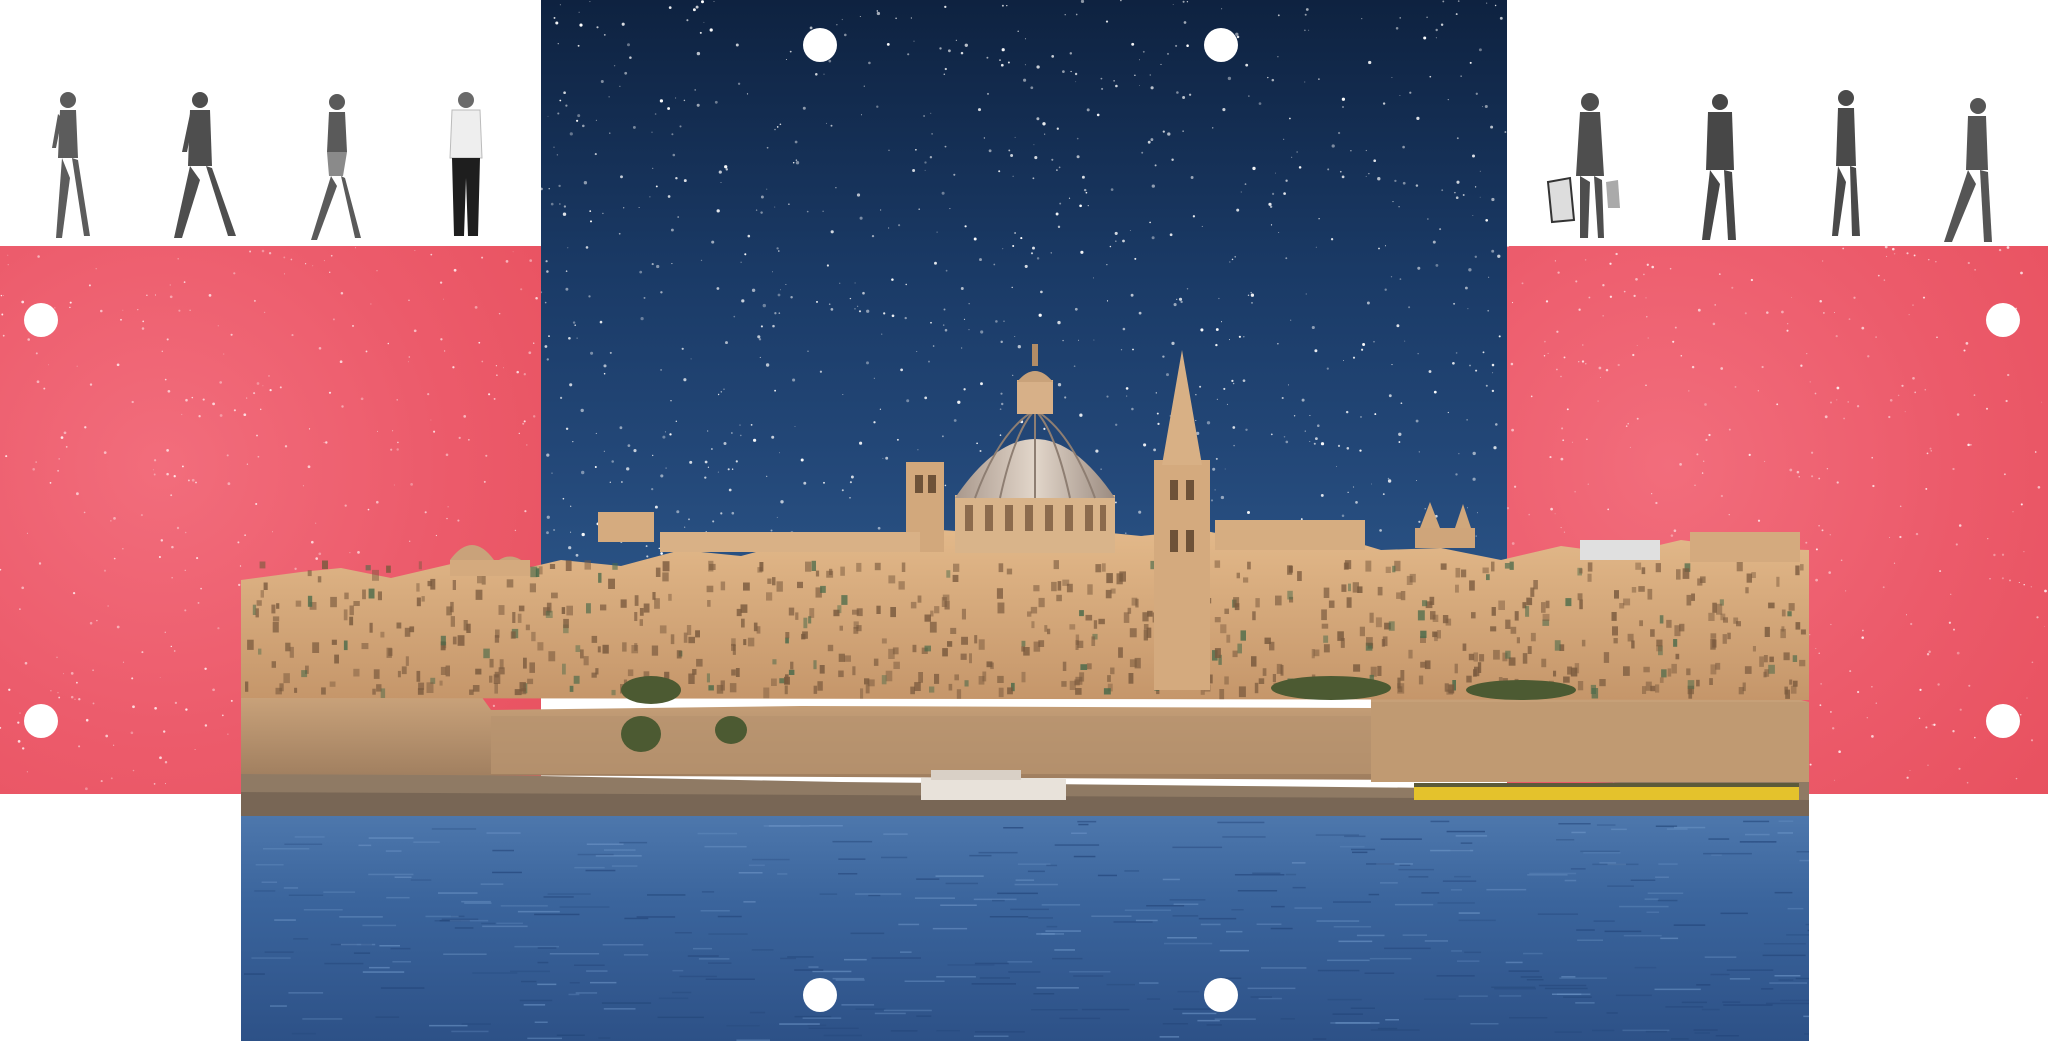 The height and width of the screenshot is (1041, 2048). I want to click on church-spire-tower, so click(1182, 575).